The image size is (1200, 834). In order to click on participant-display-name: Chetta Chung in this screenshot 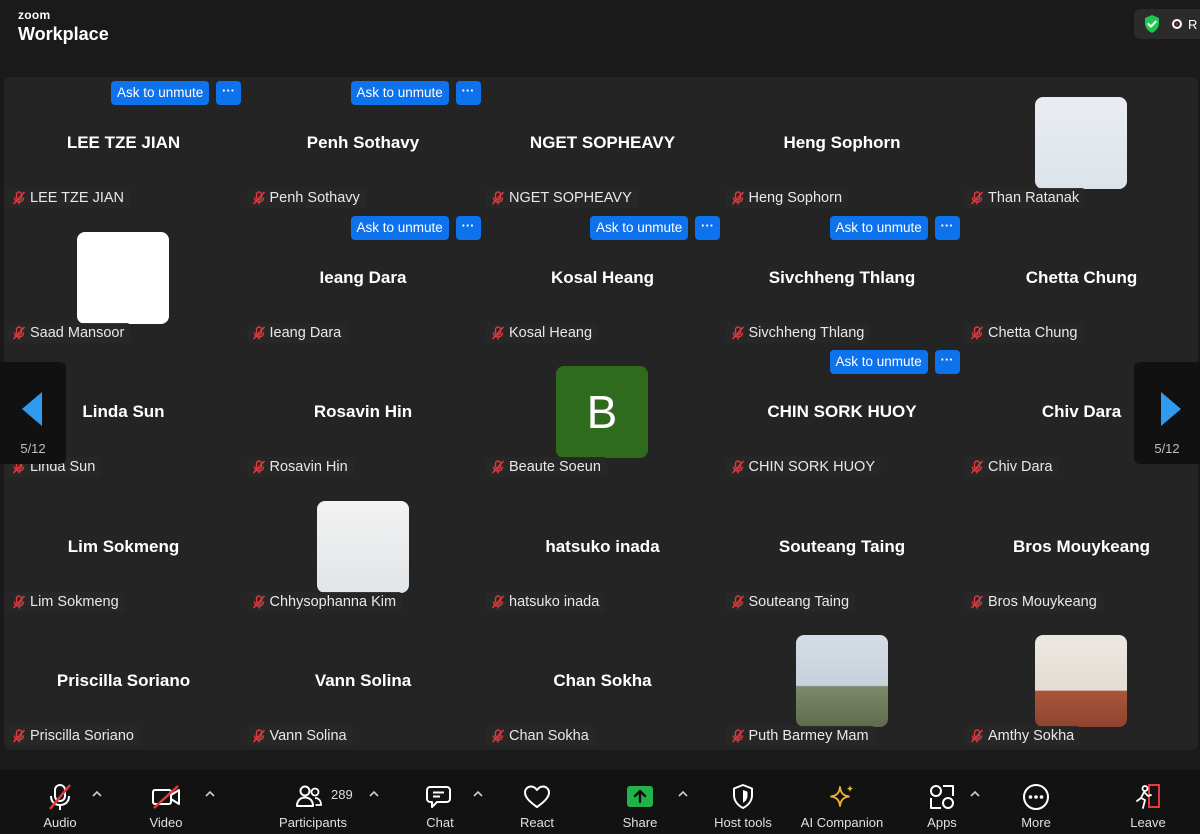, I will do `click(1081, 277)`.